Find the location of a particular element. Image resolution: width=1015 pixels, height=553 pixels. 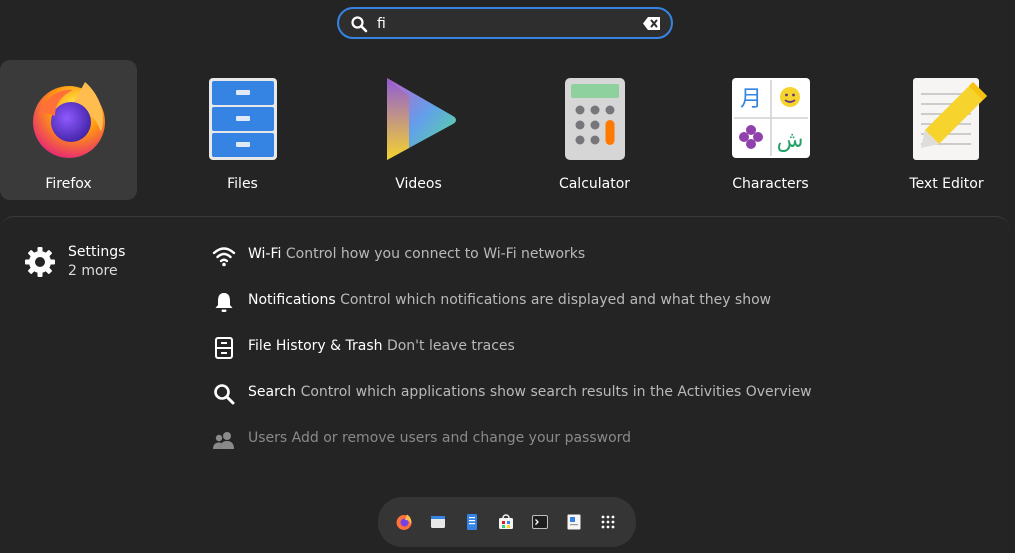

dash-software-icon is located at coordinates (506, 522).